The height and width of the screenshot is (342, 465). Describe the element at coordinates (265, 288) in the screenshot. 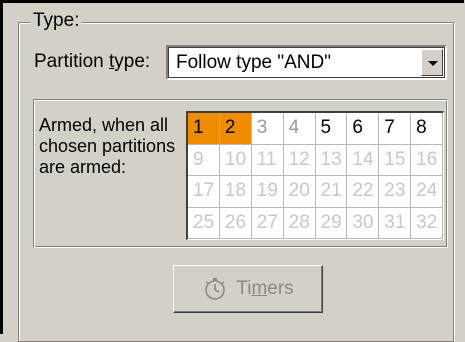

I see `timers-button-label: Timers` at that location.